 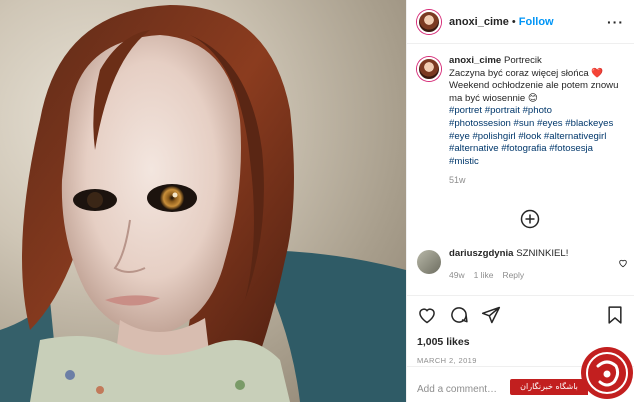 I want to click on hashtag-line: #eye #polishgirl #look #alternativegirl, so click(x=533, y=137).